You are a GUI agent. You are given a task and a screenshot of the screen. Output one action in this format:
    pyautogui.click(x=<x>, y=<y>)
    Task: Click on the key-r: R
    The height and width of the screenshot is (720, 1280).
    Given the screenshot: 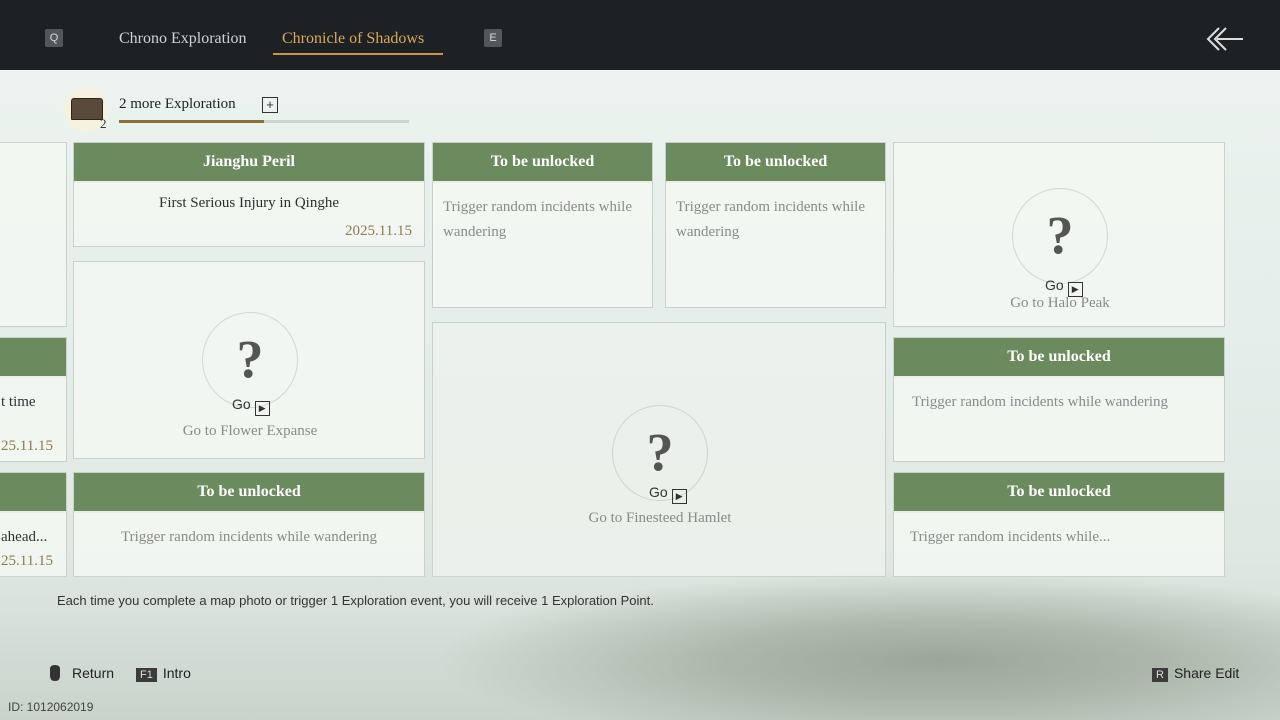 What is the action you would take?
    pyautogui.click(x=1160, y=675)
    